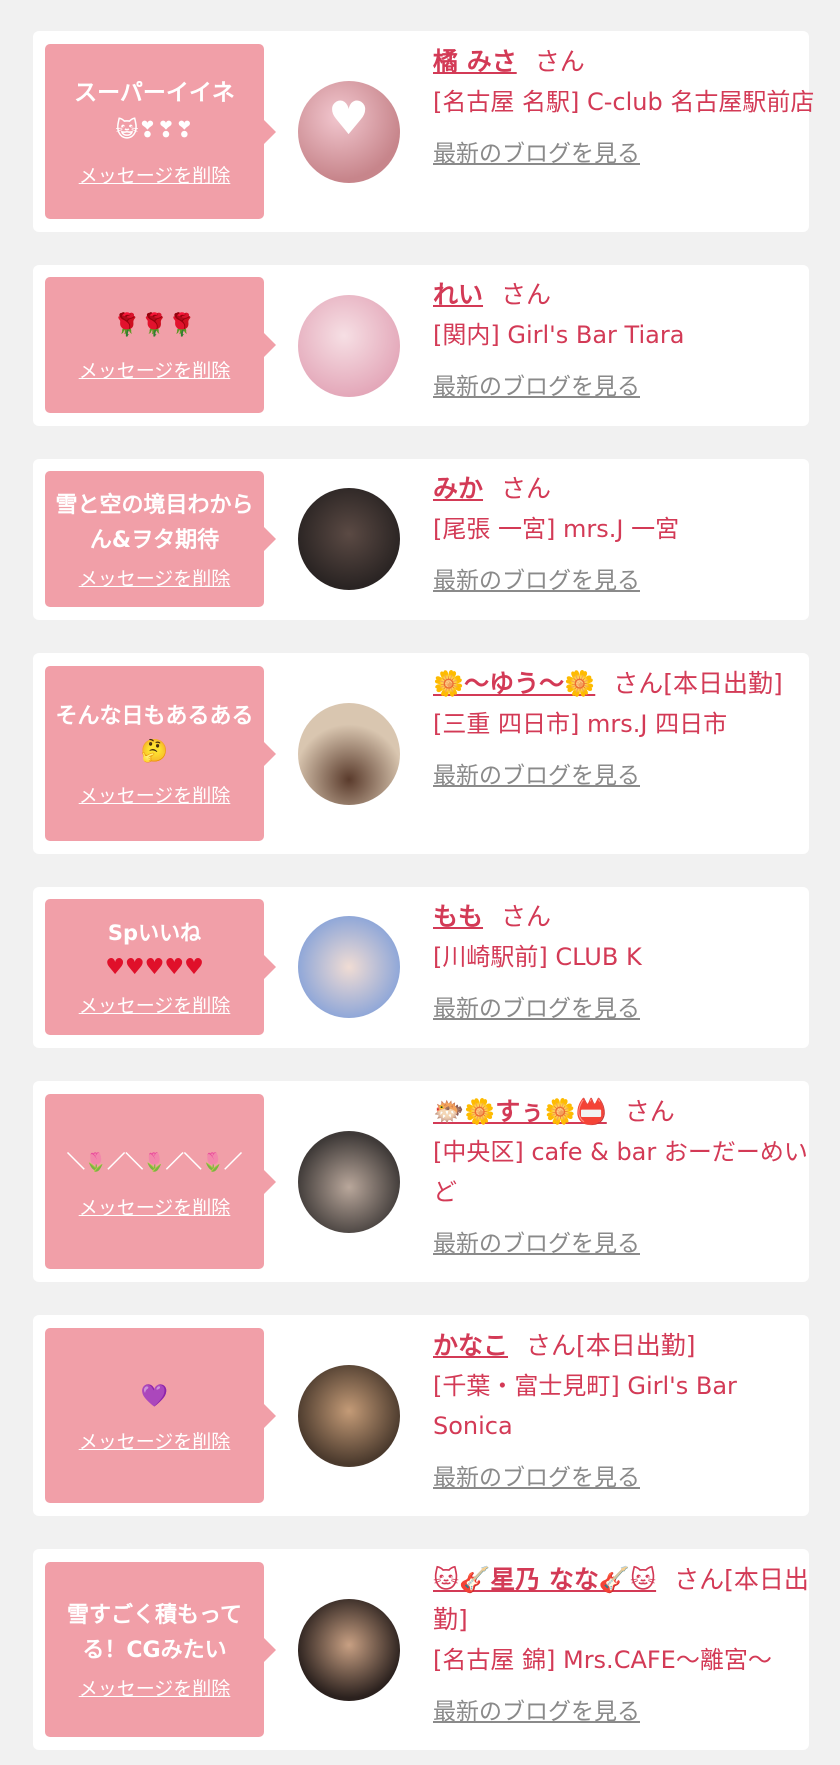  What do you see at coordinates (154, 325) in the screenshot?
I see `message-text: 🌹🌹🌹` at bounding box center [154, 325].